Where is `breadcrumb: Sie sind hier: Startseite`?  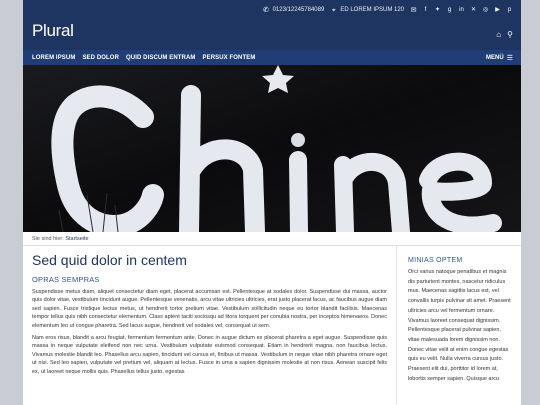 breadcrumb: Sie sind hier: Startseite is located at coordinates (60, 239).